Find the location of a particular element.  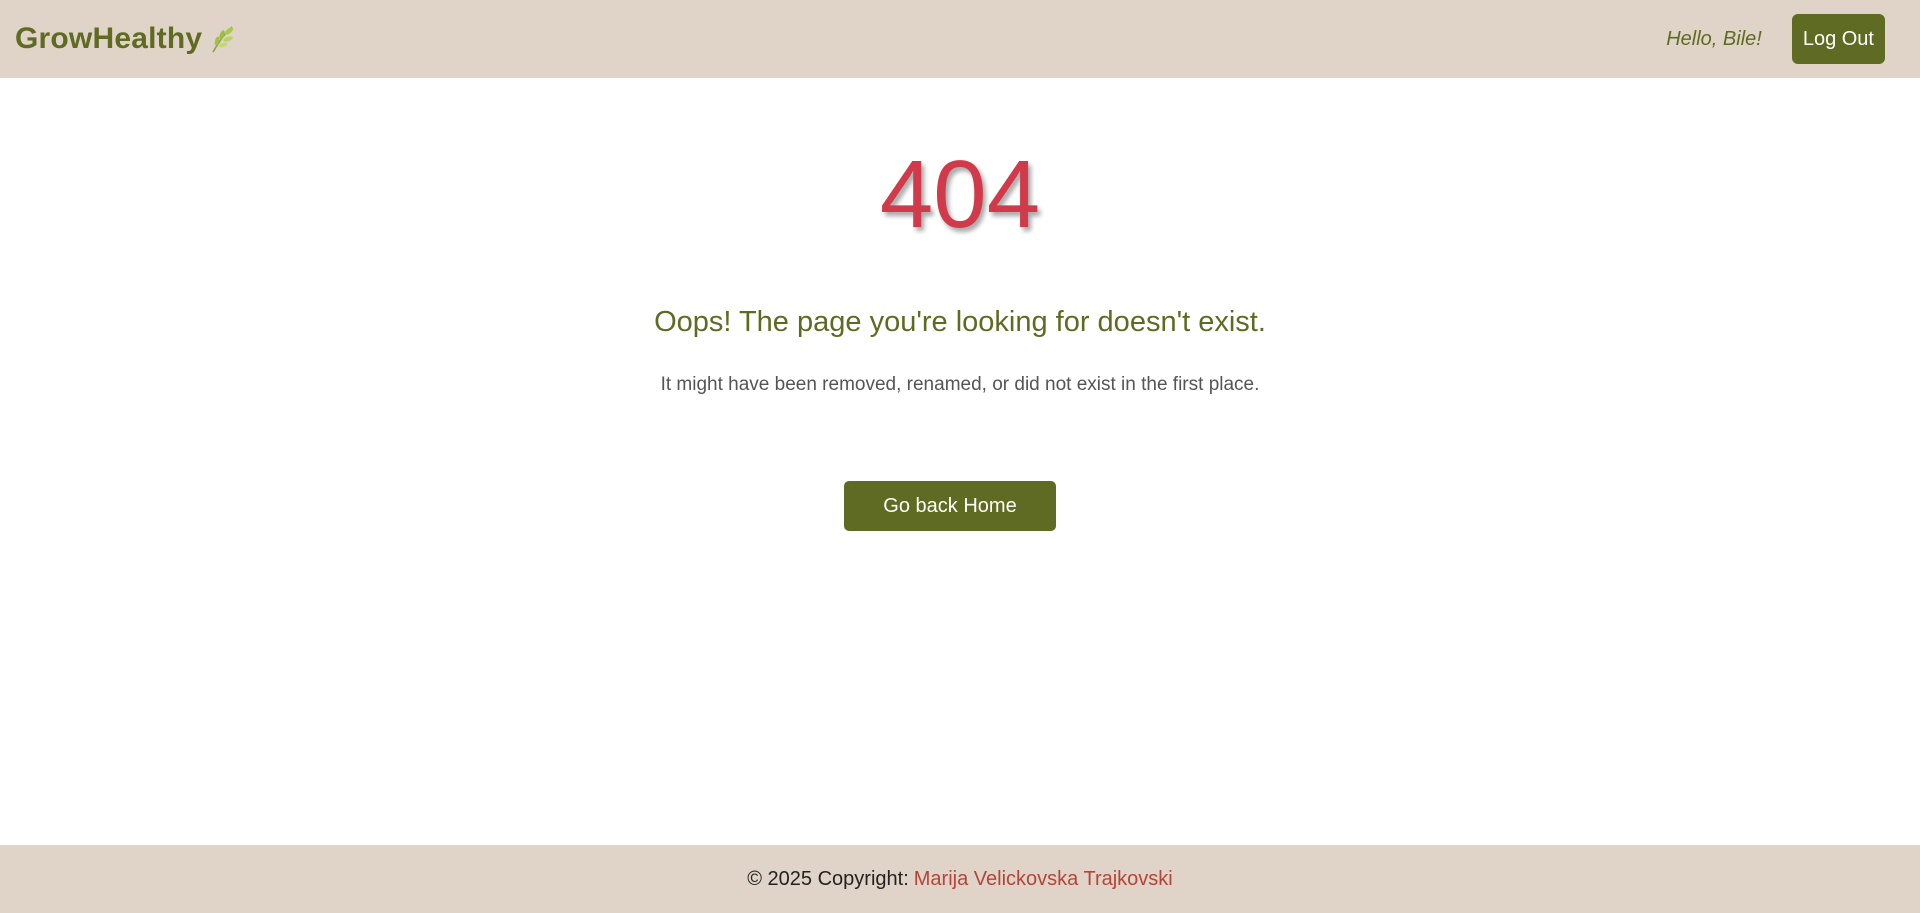

author-link: Marija Velickovska Trajkovski is located at coordinates (1043, 879).